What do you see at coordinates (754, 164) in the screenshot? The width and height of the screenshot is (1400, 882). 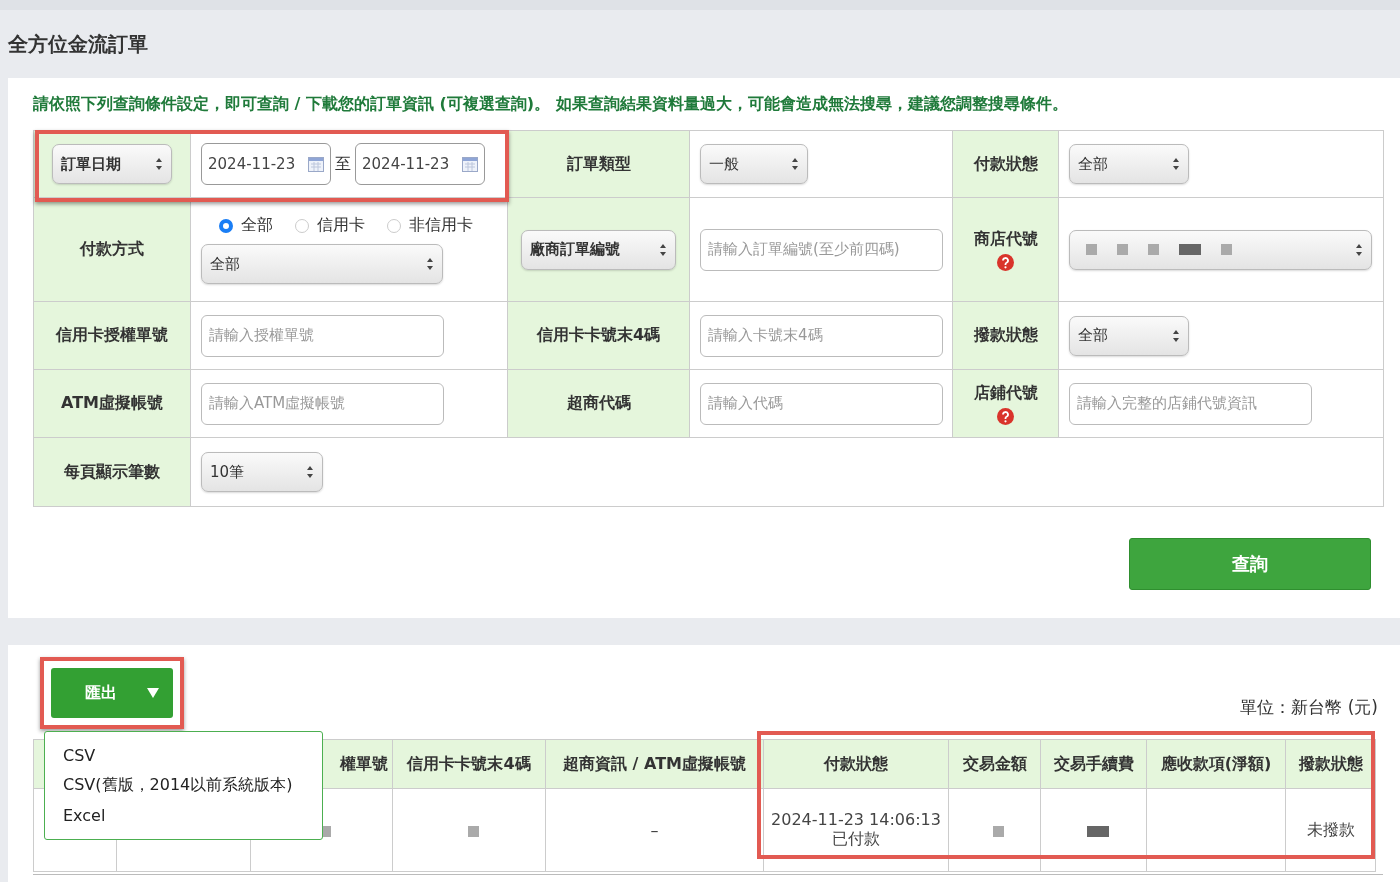 I see `dropdown-select: 一般` at bounding box center [754, 164].